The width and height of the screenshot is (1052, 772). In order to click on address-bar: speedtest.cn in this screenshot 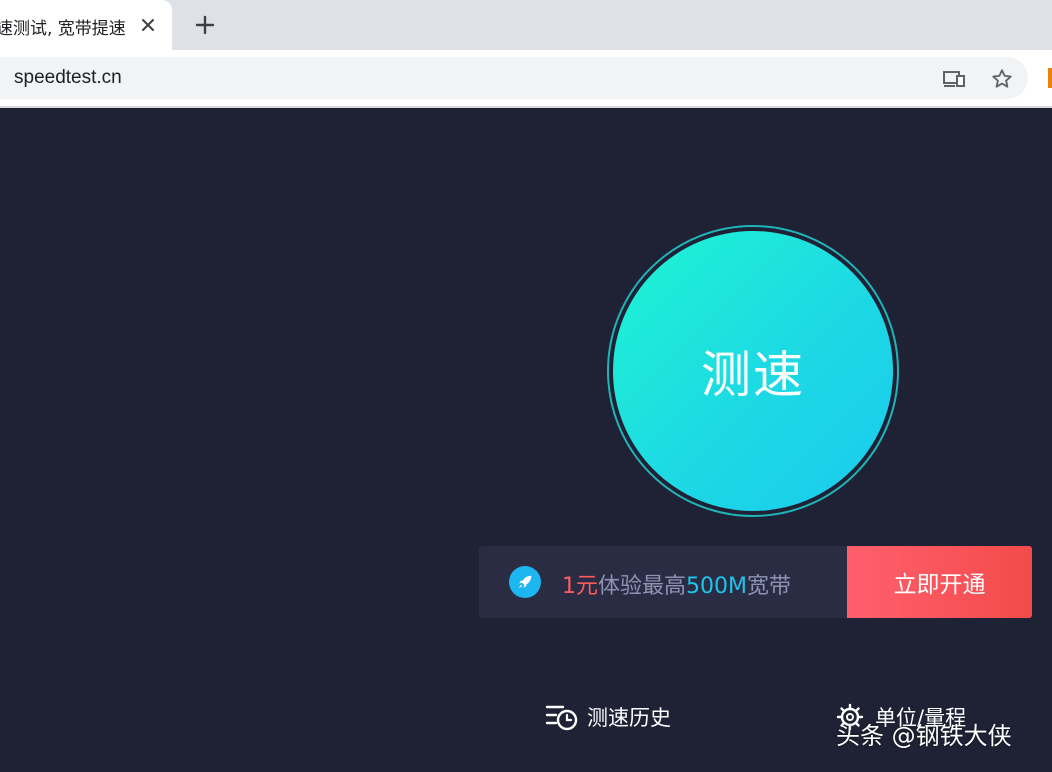, I will do `click(514, 78)`.